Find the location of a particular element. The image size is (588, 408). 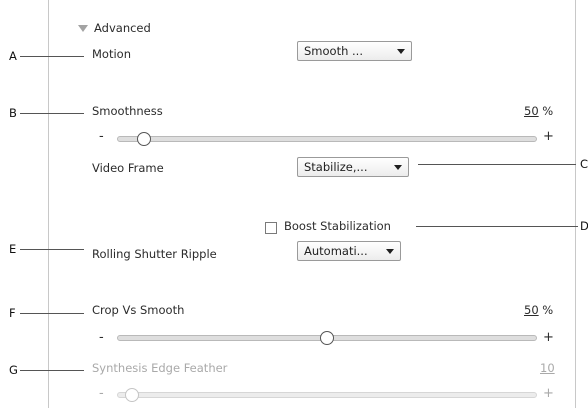

smoothness-label: Smoothness is located at coordinates (127, 111).